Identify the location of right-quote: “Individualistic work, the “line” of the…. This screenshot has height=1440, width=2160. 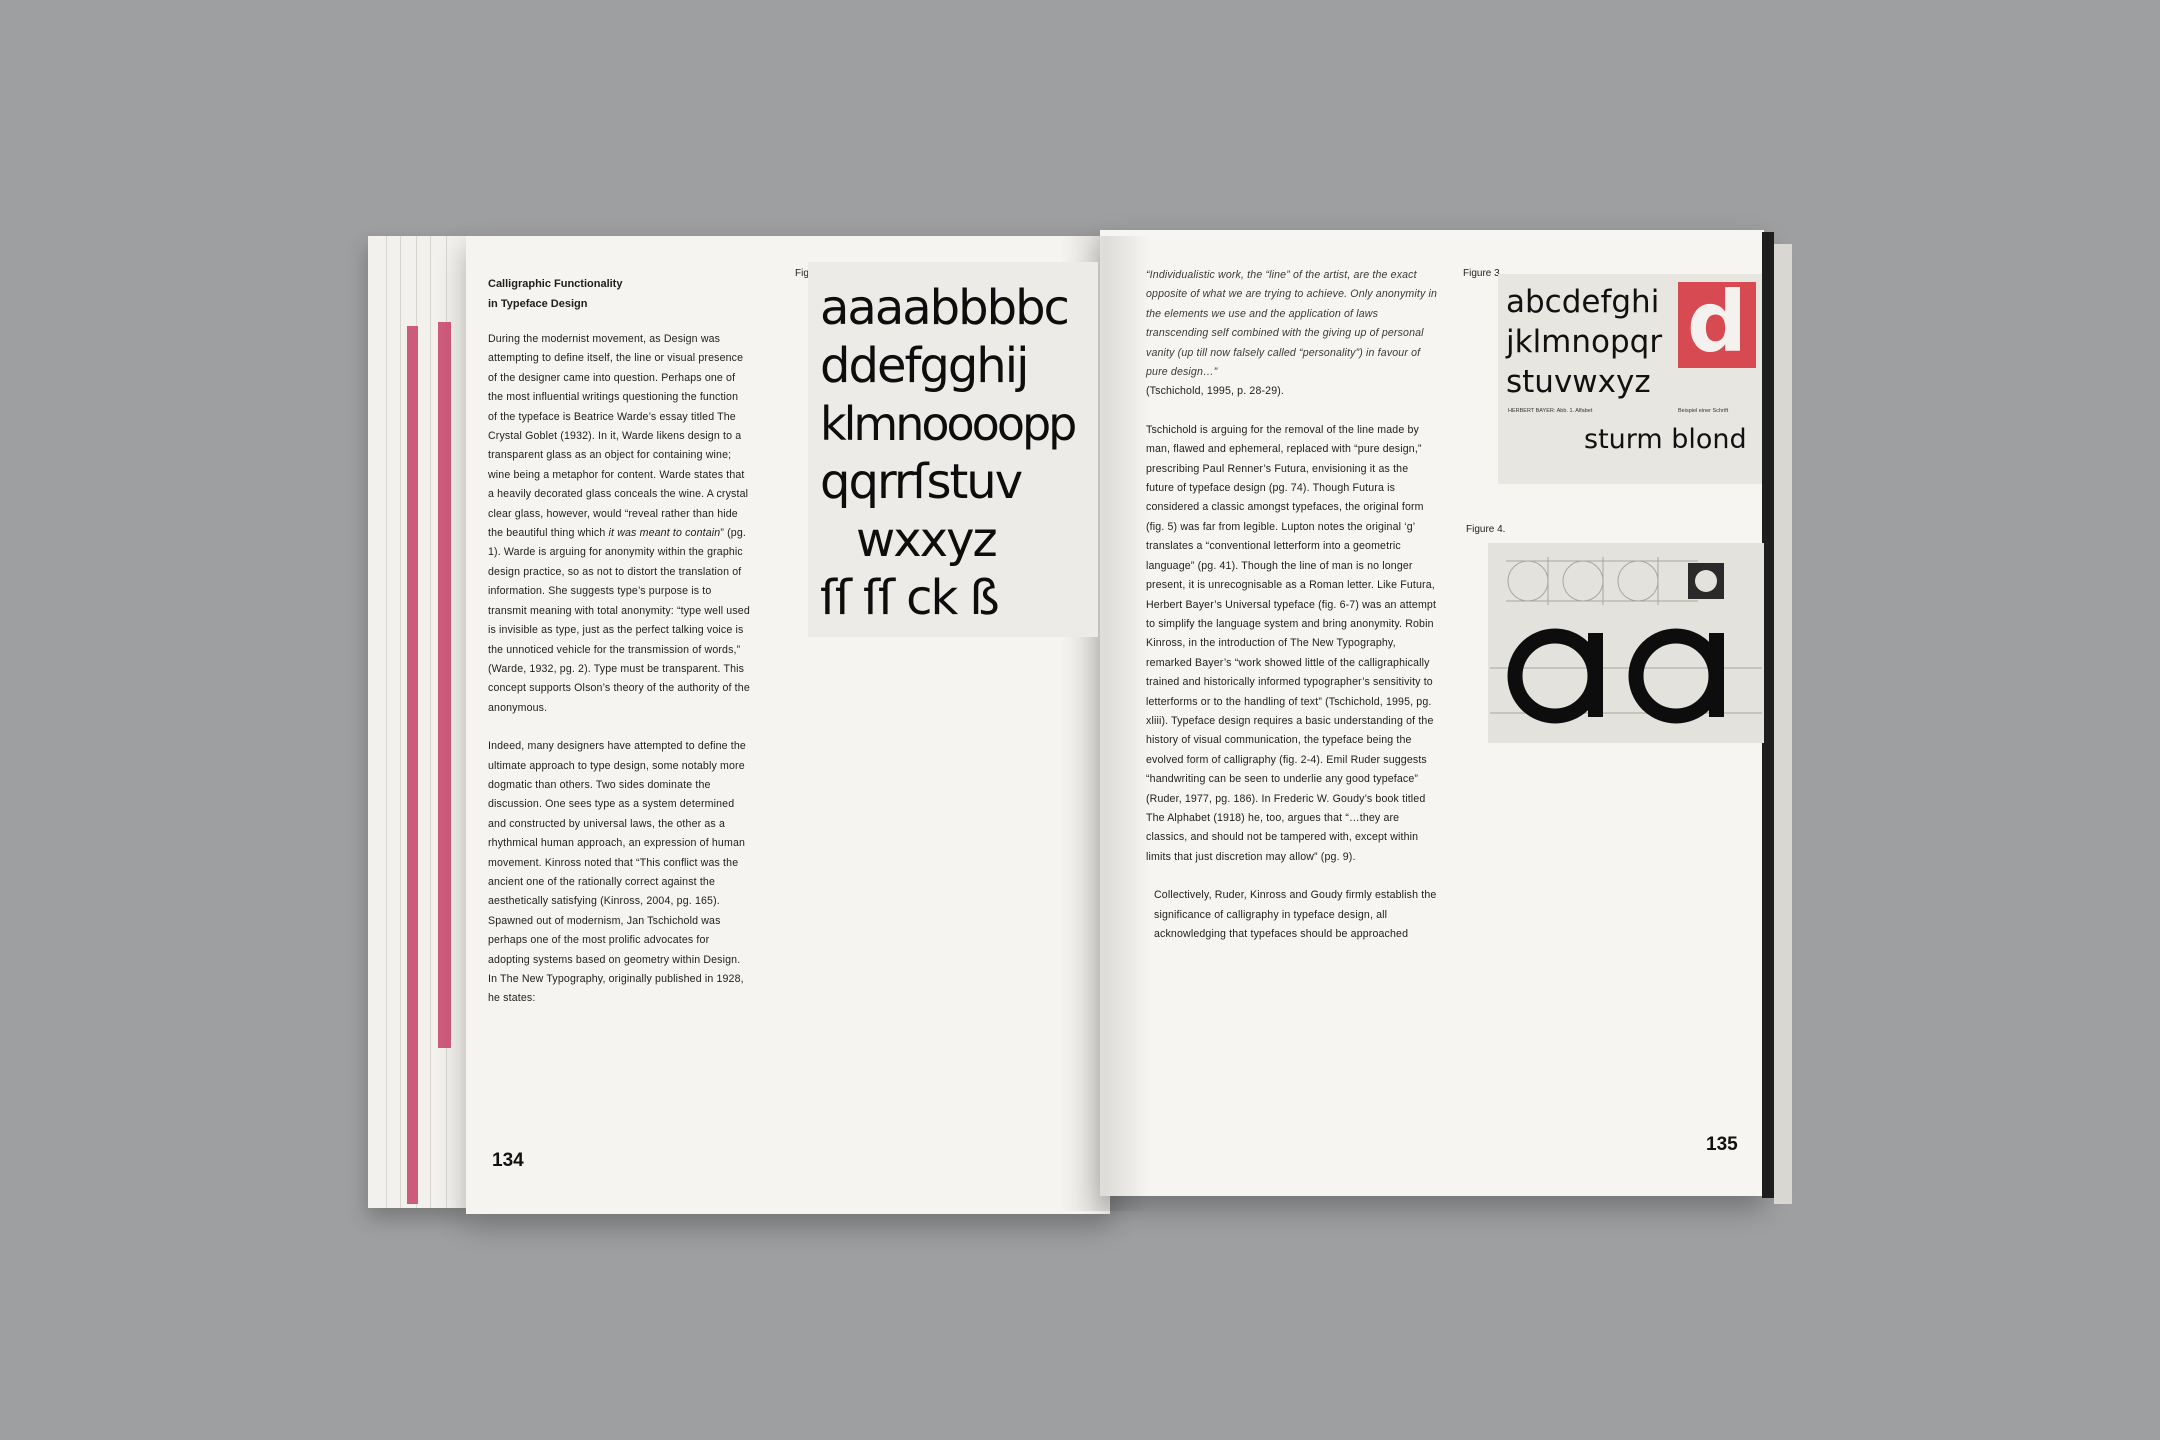
(1292, 324).